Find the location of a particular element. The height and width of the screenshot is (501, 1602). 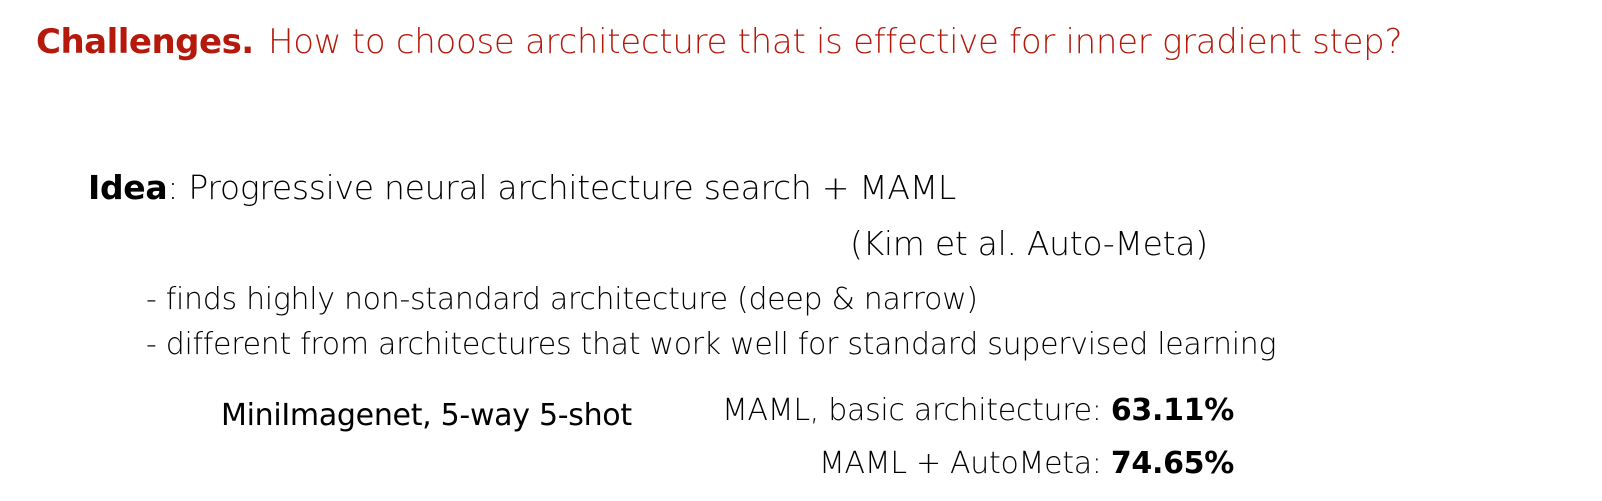

result-row-maml-basic: MAML, basic architecture: 63.11% is located at coordinates (978, 410).